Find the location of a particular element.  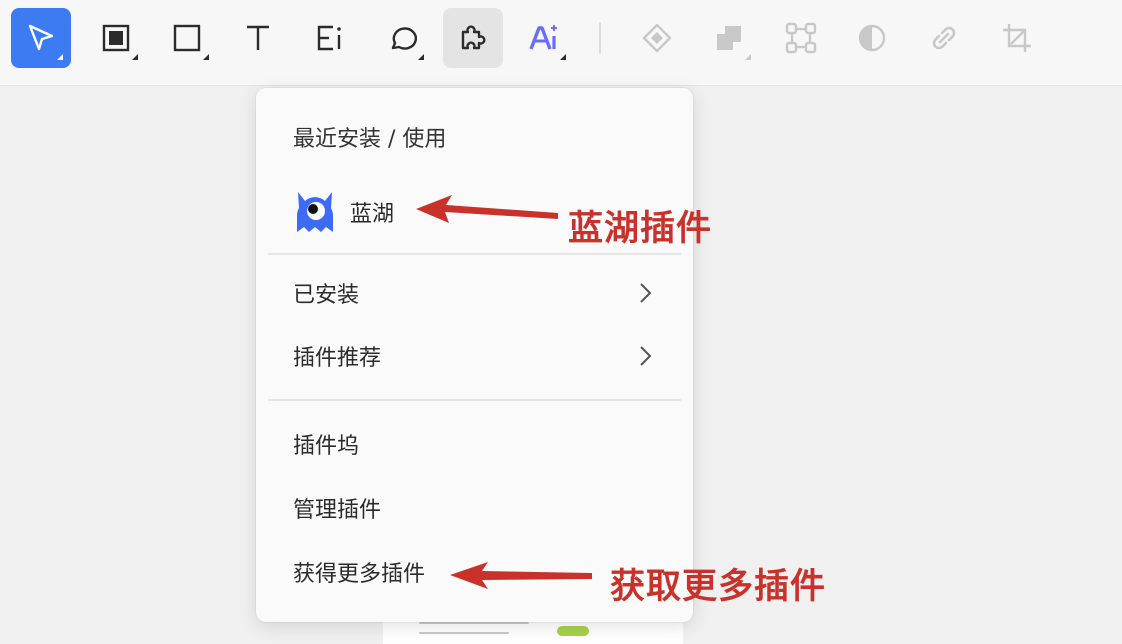

menu-item-plugin-hub: 插件坞 is located at coordinates (474, 444).